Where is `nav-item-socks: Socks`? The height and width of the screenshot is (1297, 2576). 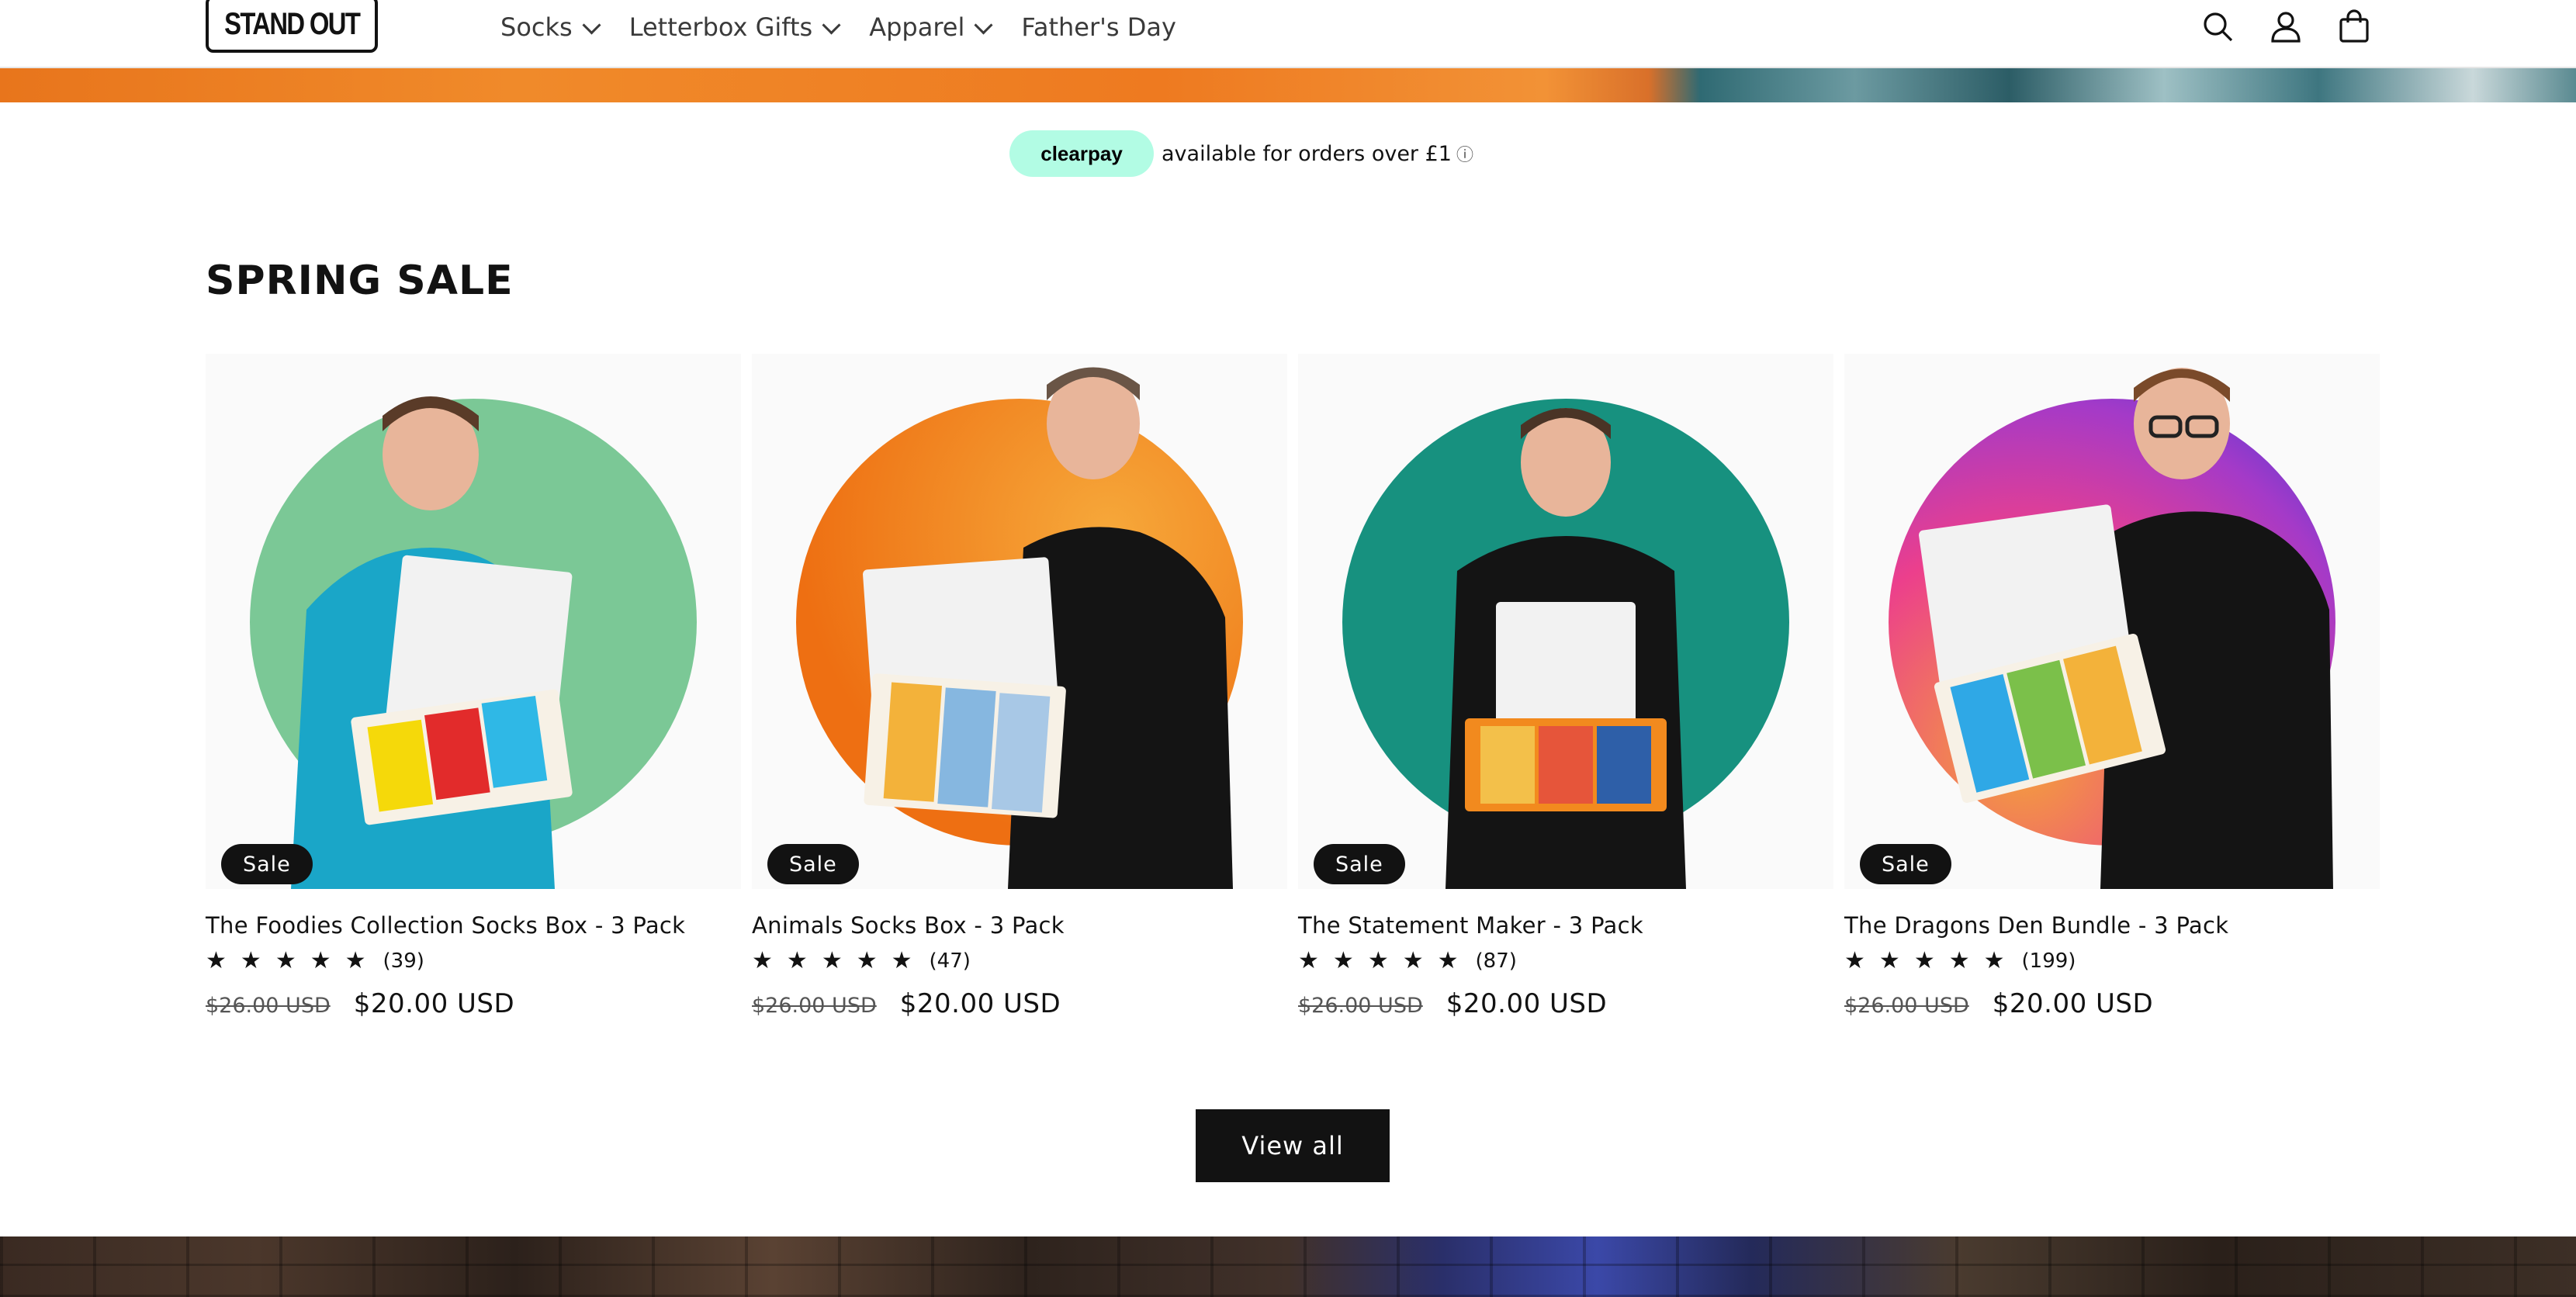 nav-item-socks: Socks is located at coordinates (550, 27).